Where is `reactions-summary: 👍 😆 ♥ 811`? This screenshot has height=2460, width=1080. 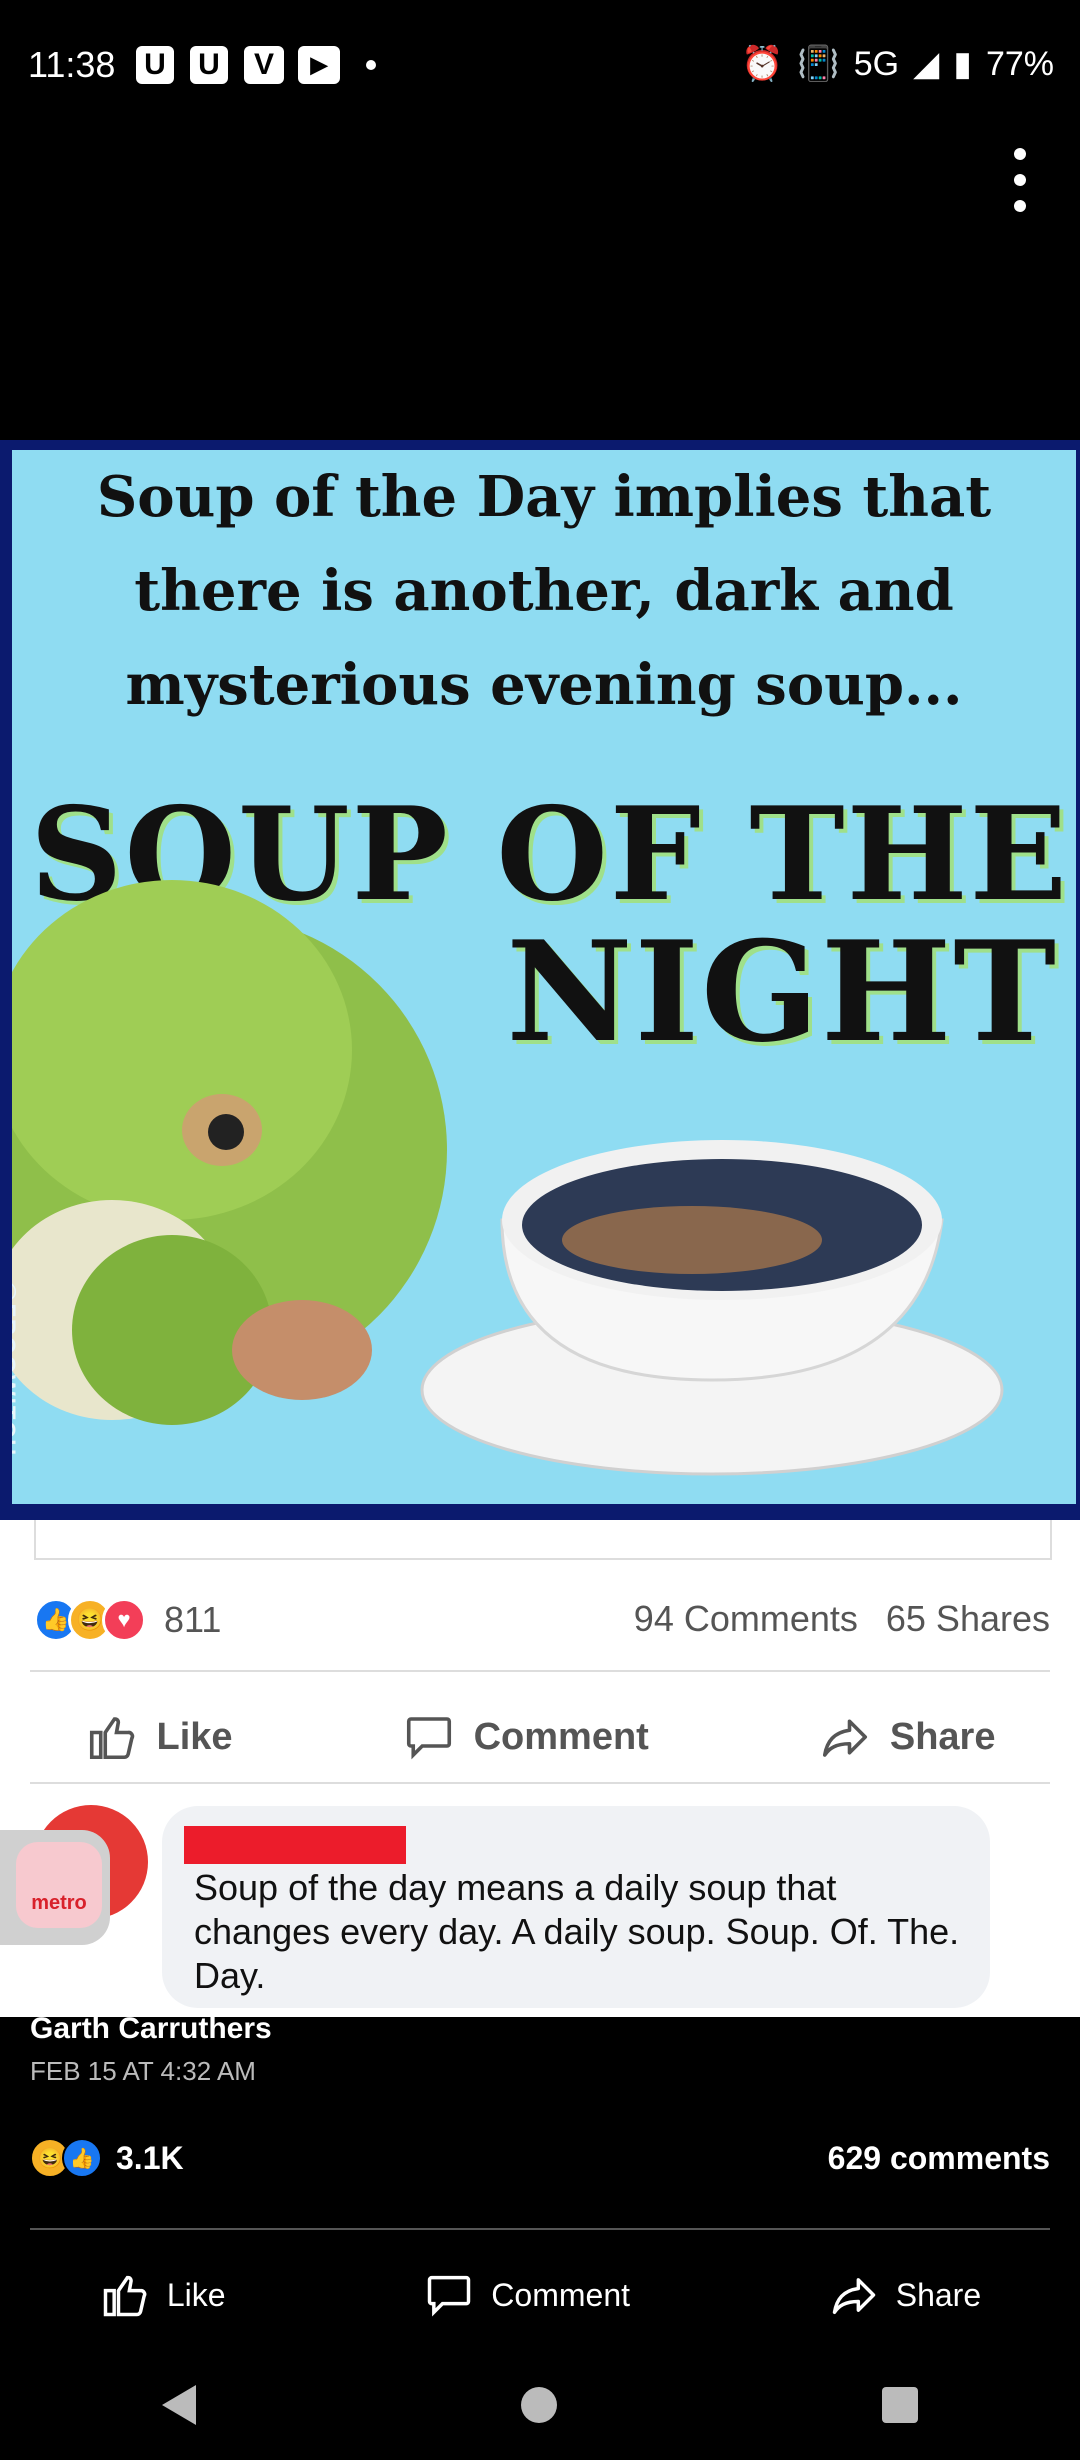 reactions-summary: 👍 😆 ♥ 811 is located at coordinates (127, 1620).